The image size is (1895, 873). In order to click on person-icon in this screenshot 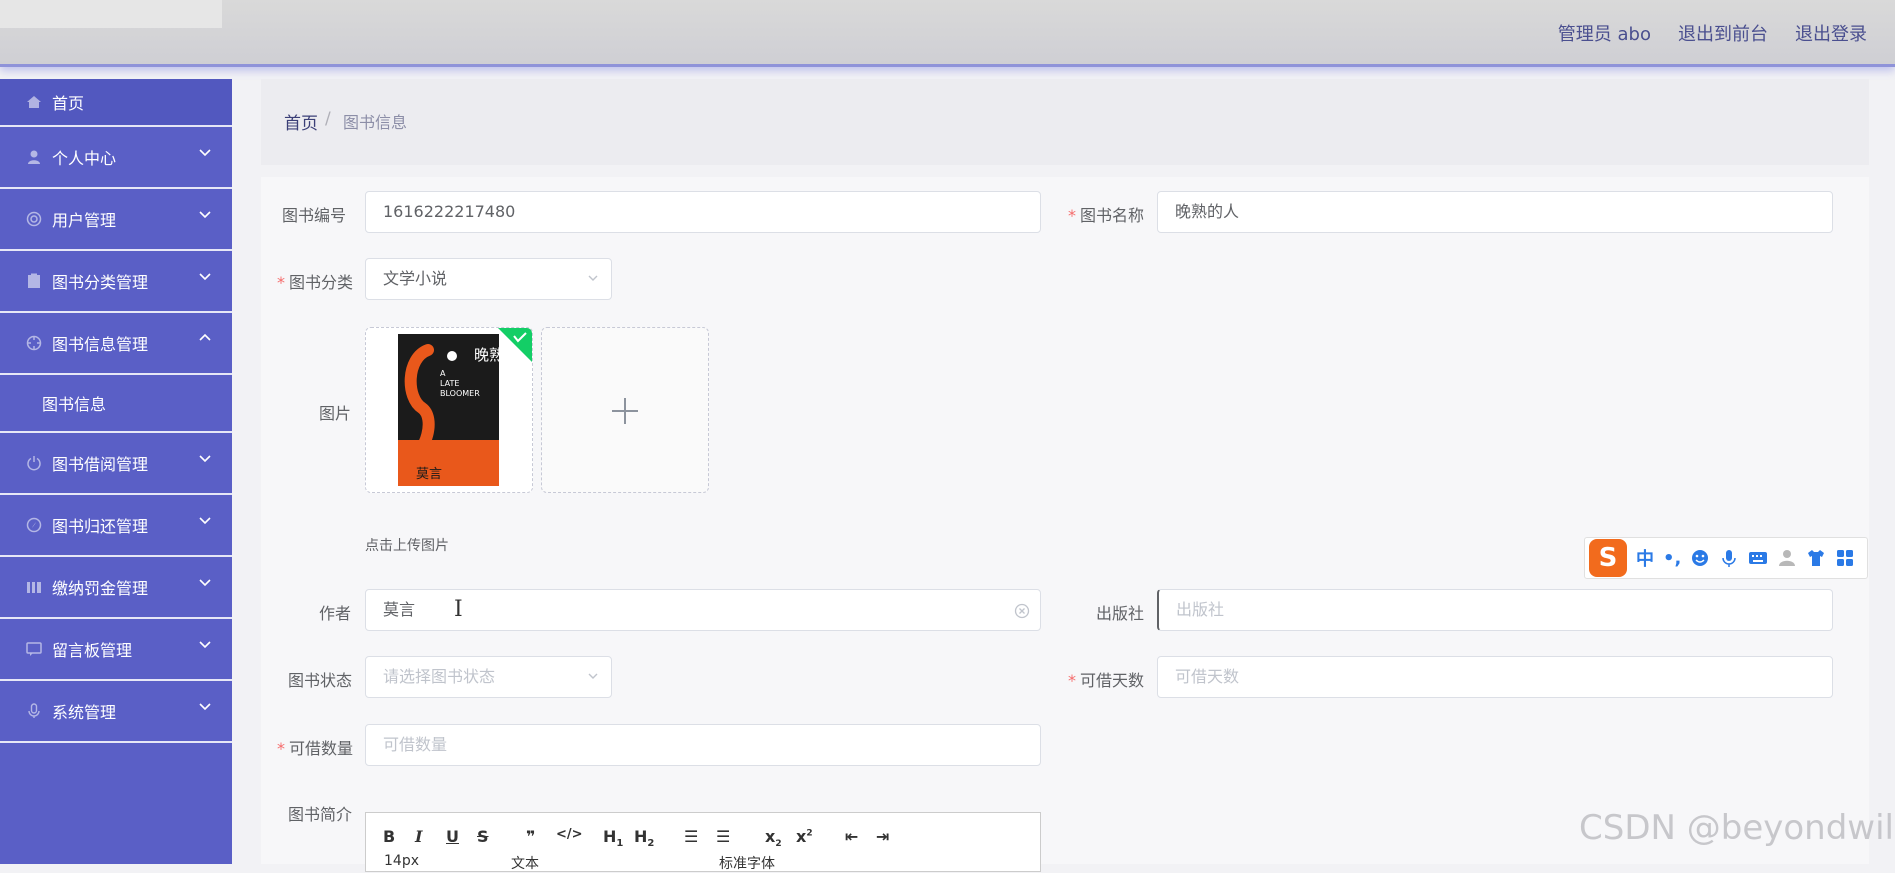, I will do `click(34, 157)`.